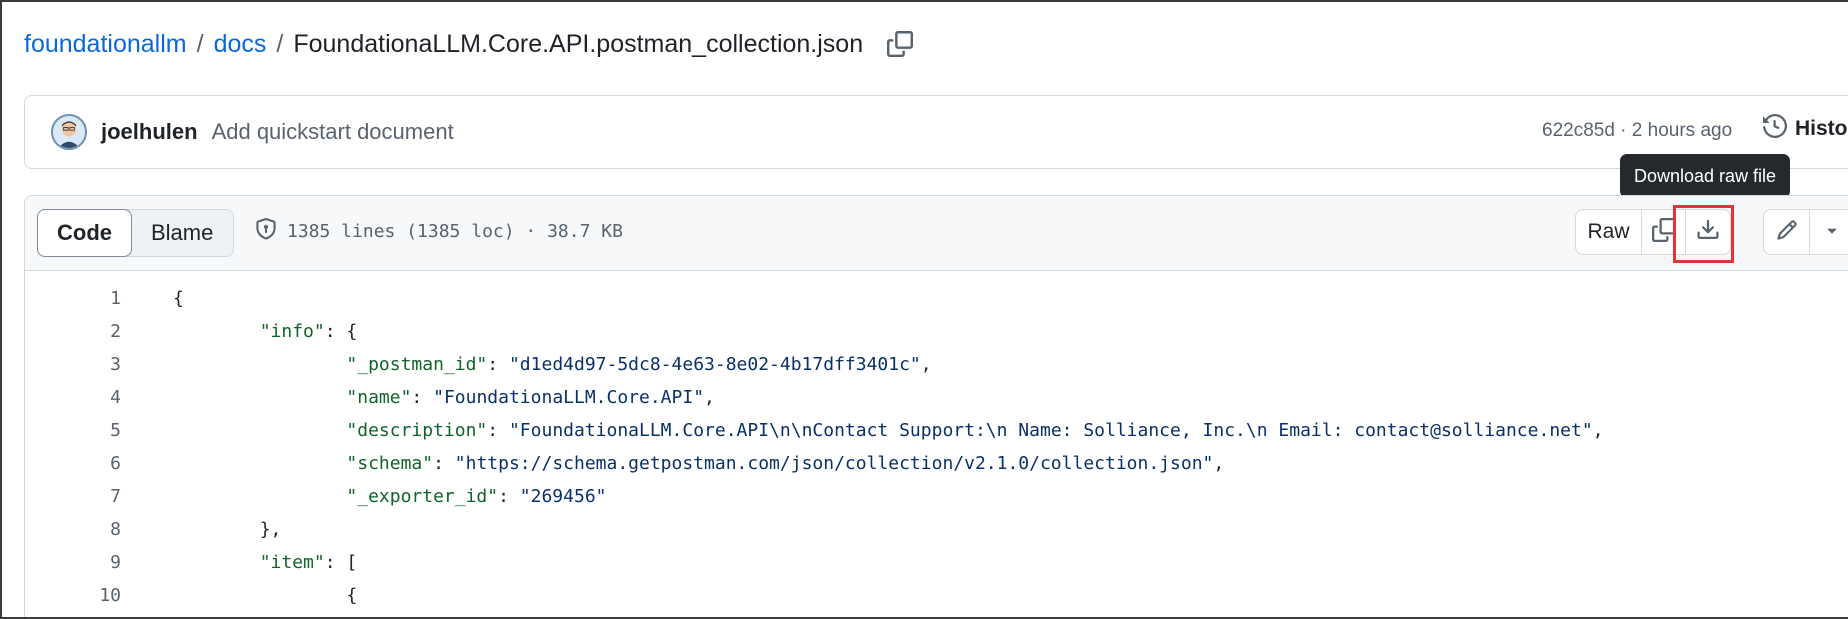 The width and height of the screenshot is (1848, 619). What do you see at coordinates (936, 298) in the screenshot?
I see `code-line: 1{` at bounding box center [936, 298].